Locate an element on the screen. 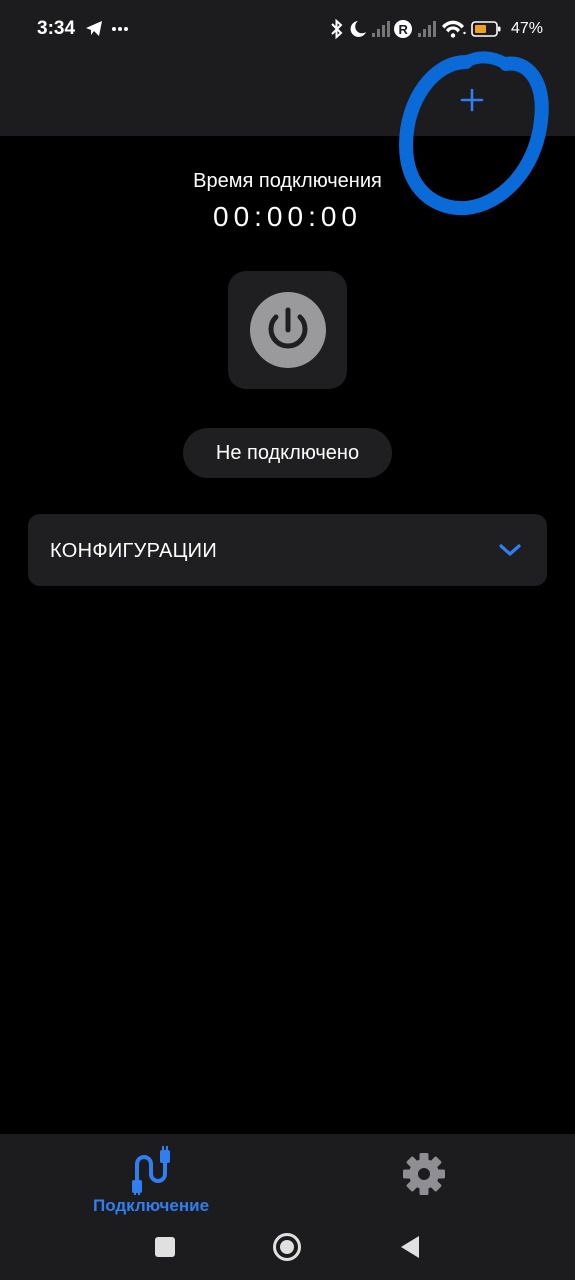  connection-status-badge: Не подключено is located at coordinates (287, 453).